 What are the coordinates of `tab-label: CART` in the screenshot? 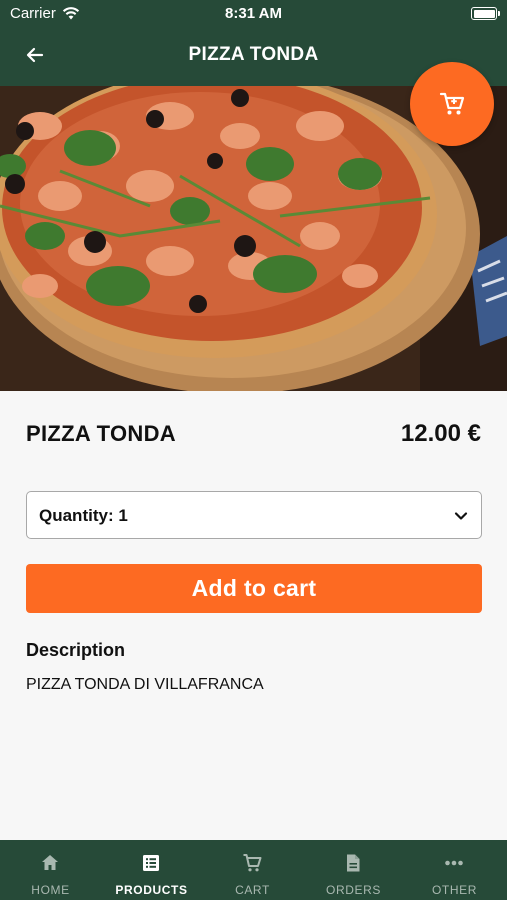 It's located at (252, 890).